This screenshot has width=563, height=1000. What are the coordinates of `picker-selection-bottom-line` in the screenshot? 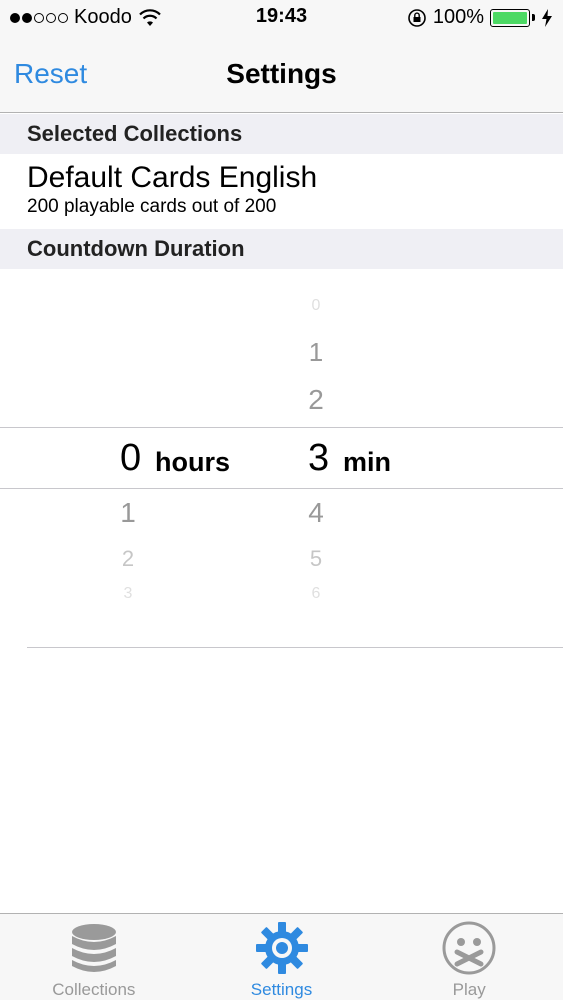 It's located at (281, 488).